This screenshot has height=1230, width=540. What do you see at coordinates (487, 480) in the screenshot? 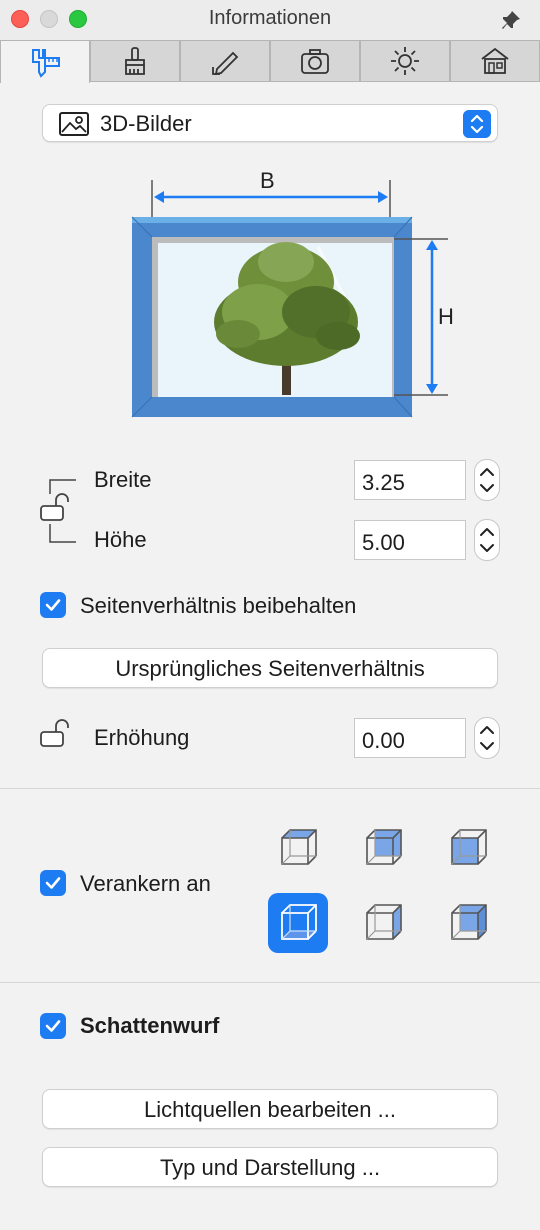
I see `width-stepper` at bounding box center [487, 480].